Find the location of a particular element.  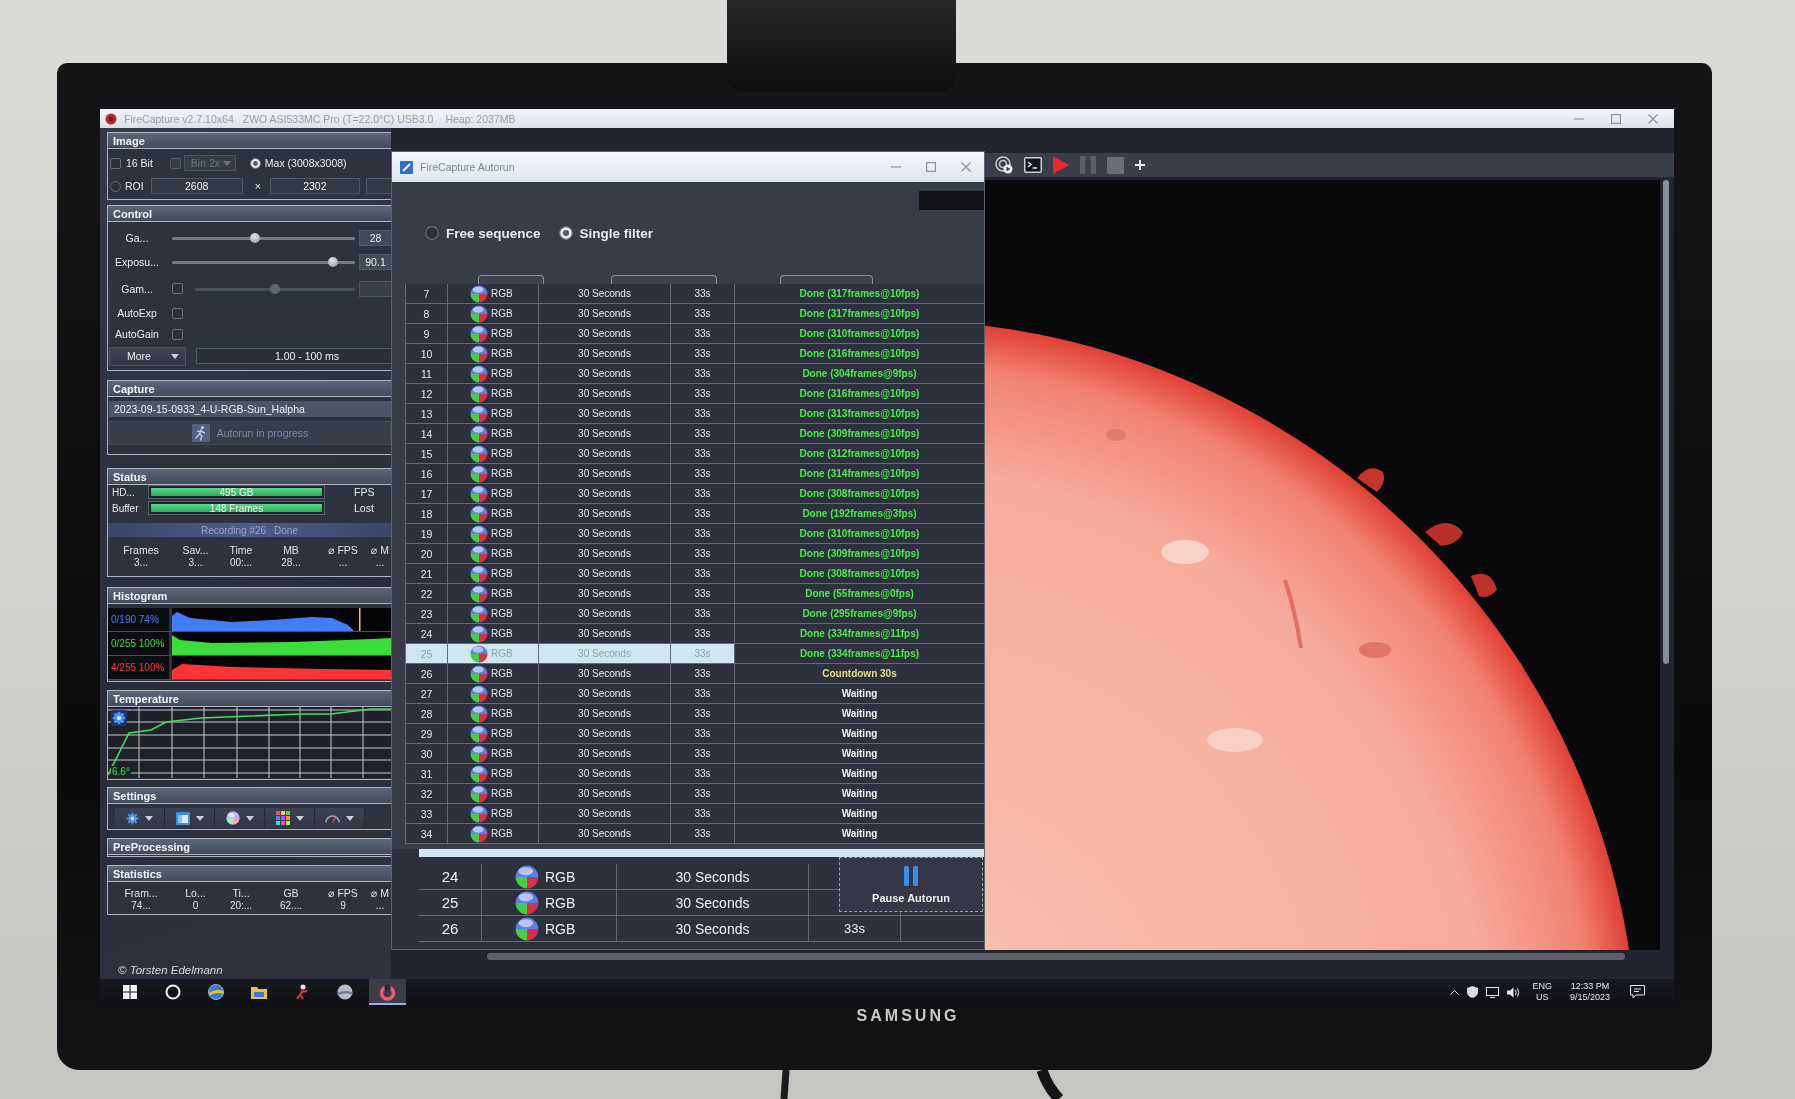

more-button: More is located at coordinates (147, 356).